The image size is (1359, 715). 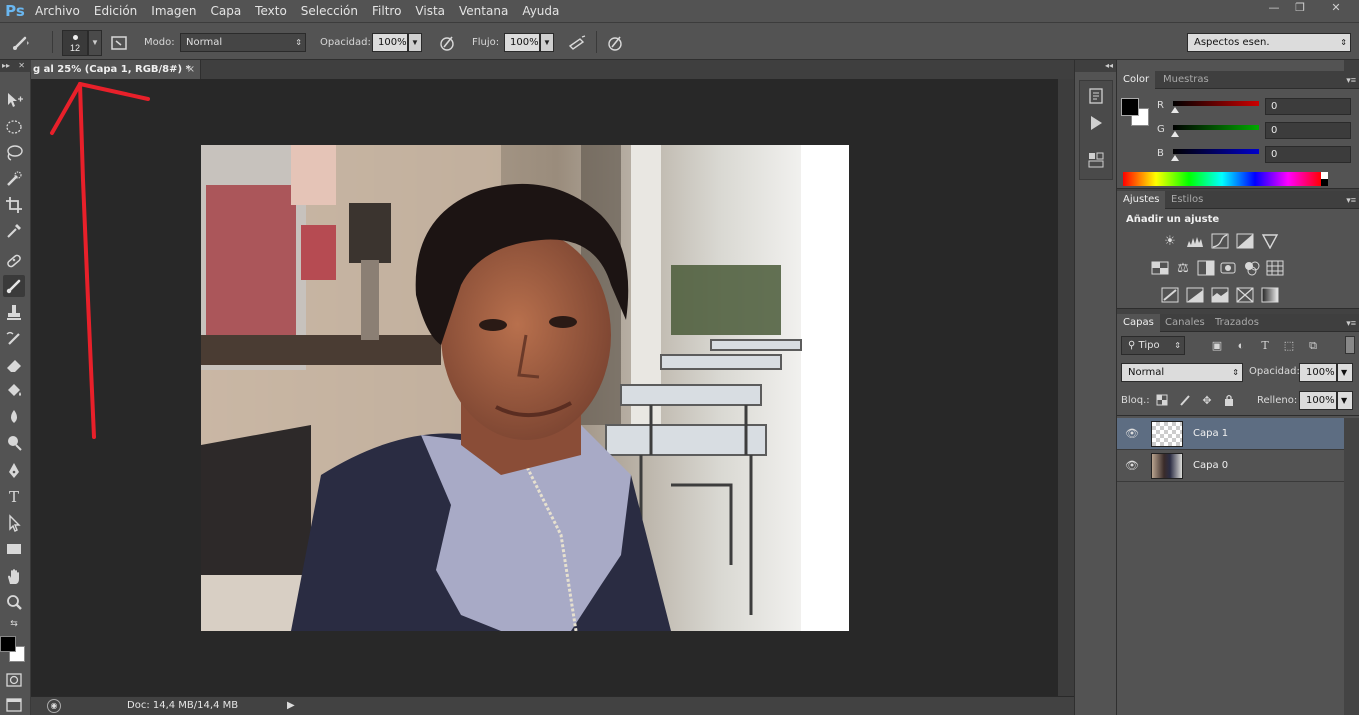 I want to click on filter-smart-objects-icon: ⧉, so click(x=1313, y=346).